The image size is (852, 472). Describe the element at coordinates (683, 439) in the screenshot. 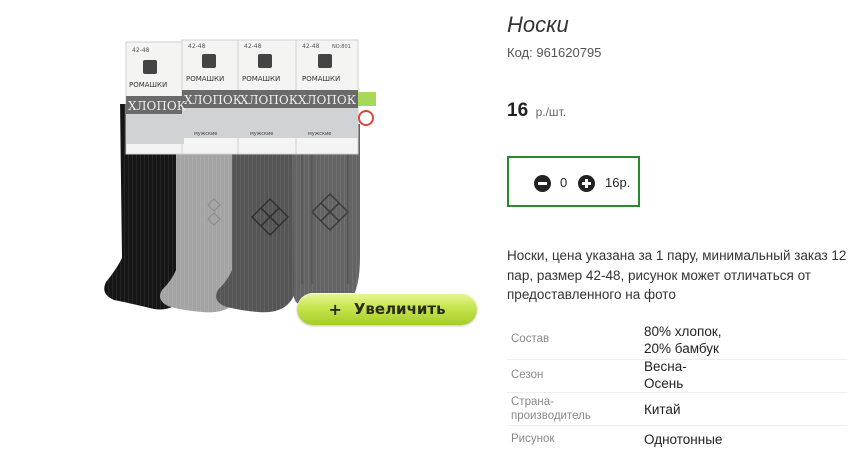

I see `attr-value-line: Однотонные` at that location.